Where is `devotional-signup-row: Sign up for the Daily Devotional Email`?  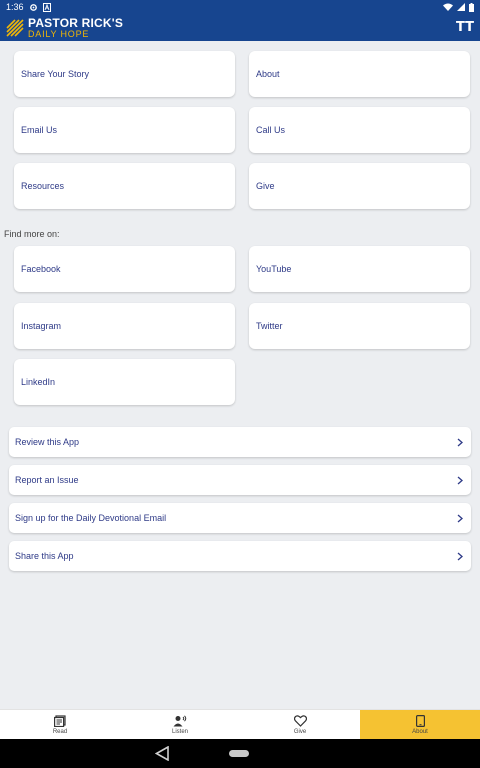
devotional-signup-row: Sign up for the Daily Devotional Email is located at coordinates (240, 518).